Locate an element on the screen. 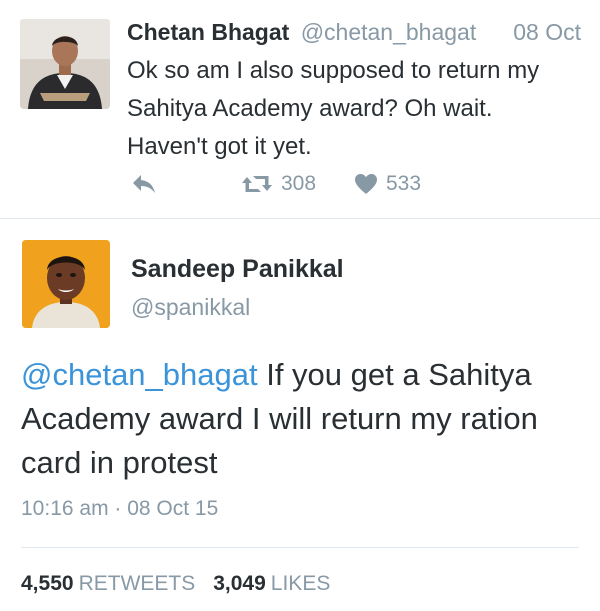 This screenshot has height=611, width=600. author-handle: @chetan_bhagat is located at coordinates (389, 32).